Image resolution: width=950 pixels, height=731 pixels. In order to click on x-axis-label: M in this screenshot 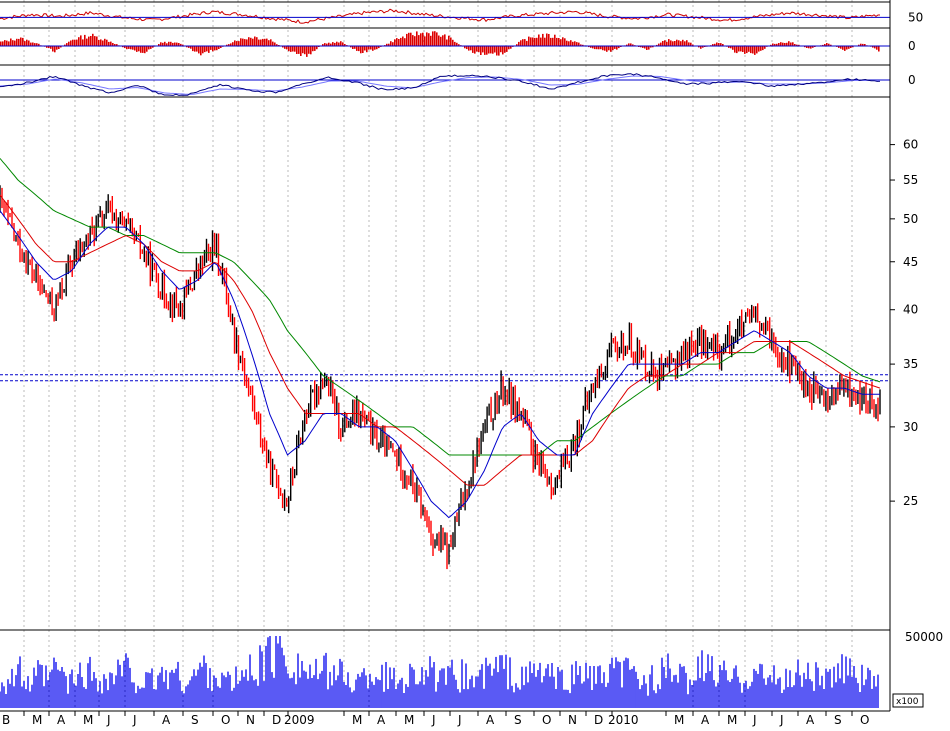, I will do `click(37, 720)`.